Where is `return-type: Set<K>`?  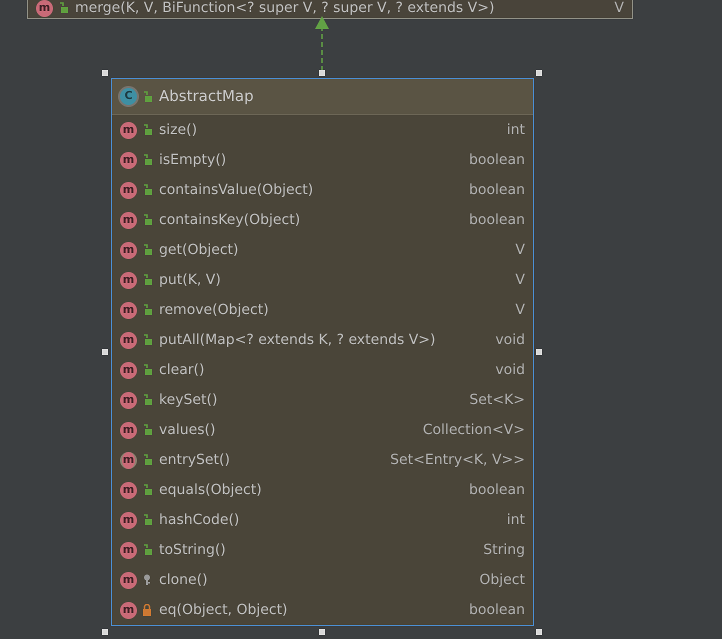
return-type: Set<K> is located at coordinates (497, 400).